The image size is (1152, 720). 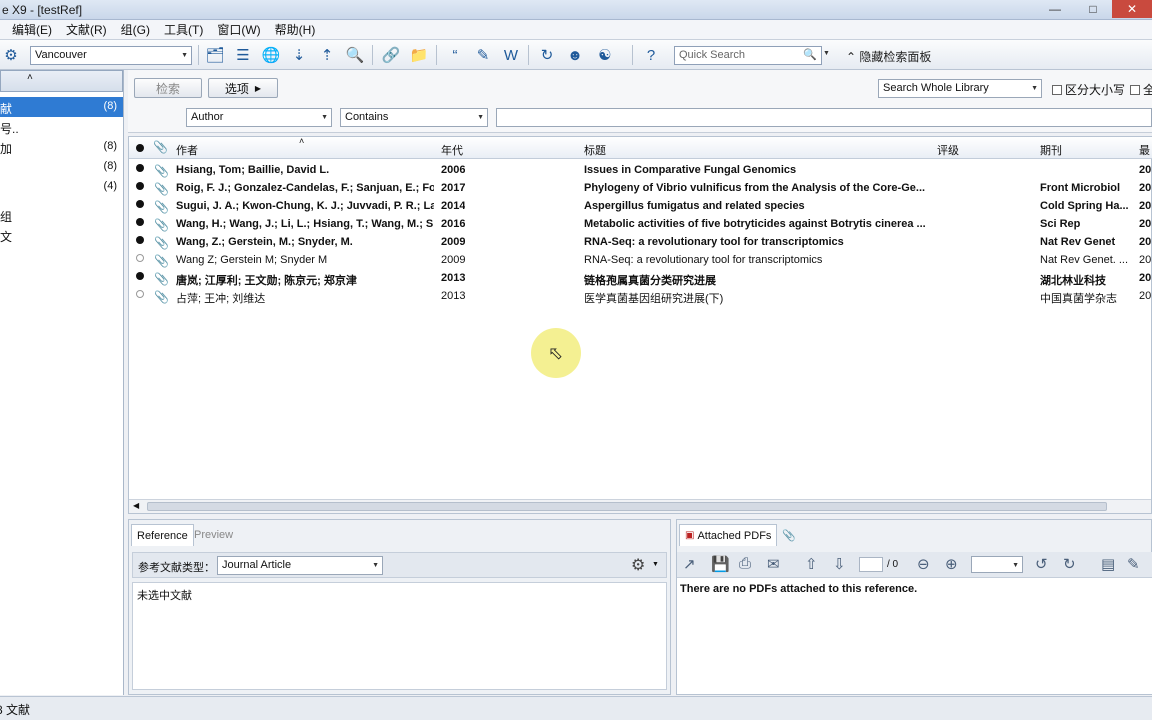 What do you see at coordinates (295, 29) in the screenshot?
I see `menu-help: 帮助(H)` at bounding box center [295, 29].